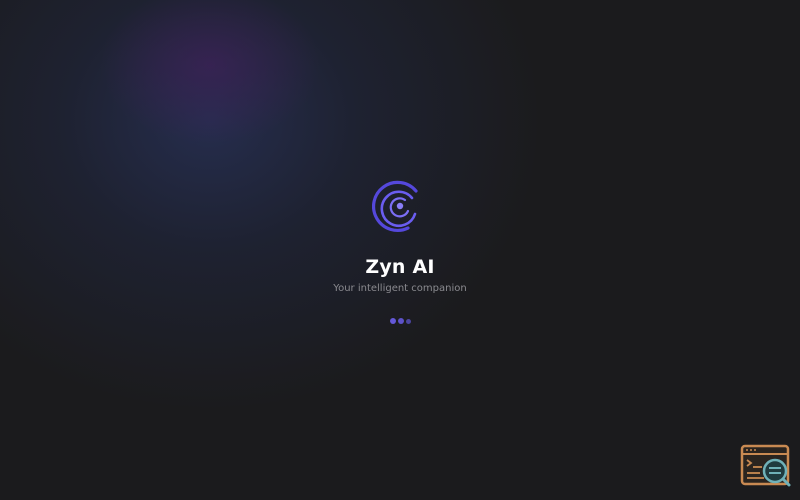  I want to click on app-tagline: Your intelligent companion, so click(400, 288).